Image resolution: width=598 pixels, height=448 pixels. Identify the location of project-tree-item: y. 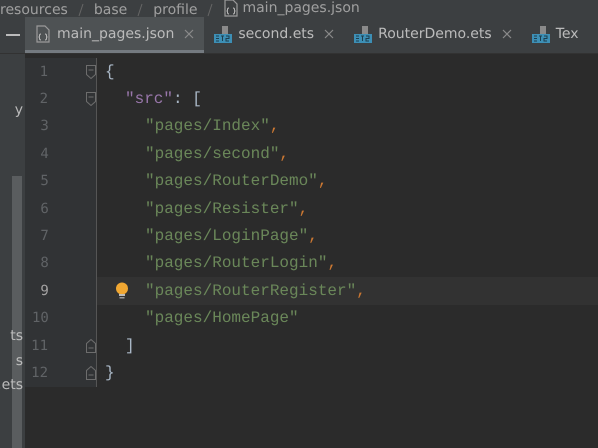
(18, 110).